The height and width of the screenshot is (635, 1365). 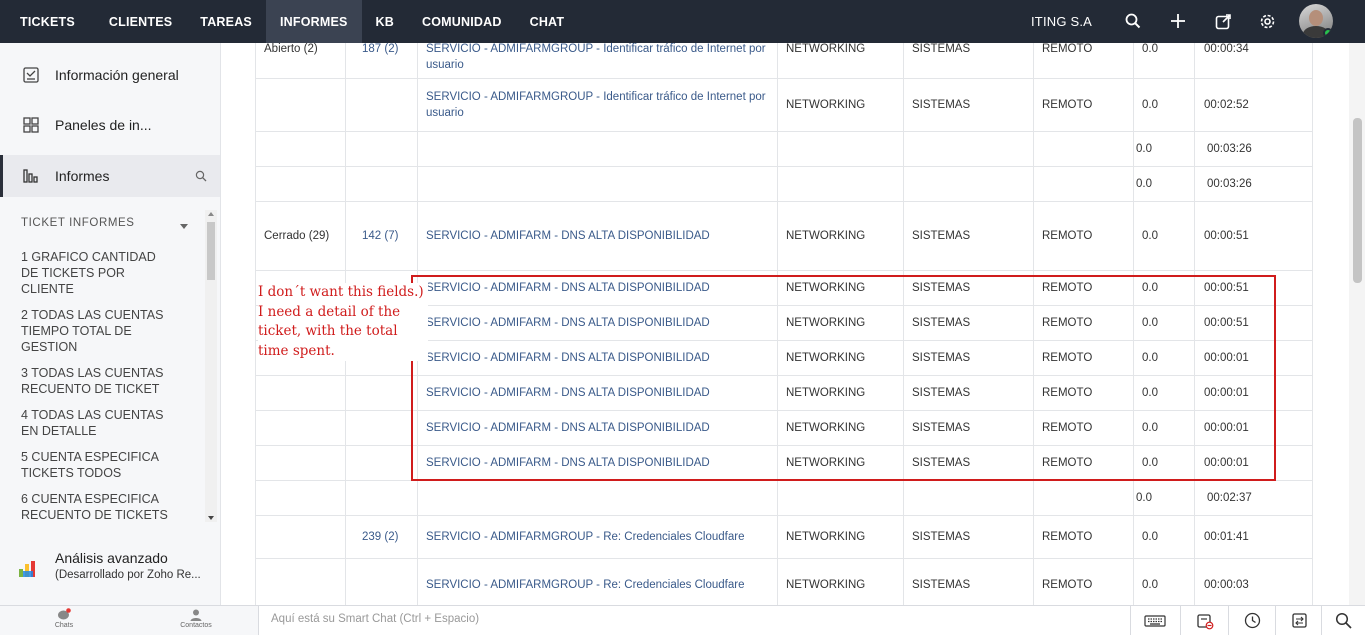 I want to click on sidebar-item-overview: Información general, so click(x=110, y=75).